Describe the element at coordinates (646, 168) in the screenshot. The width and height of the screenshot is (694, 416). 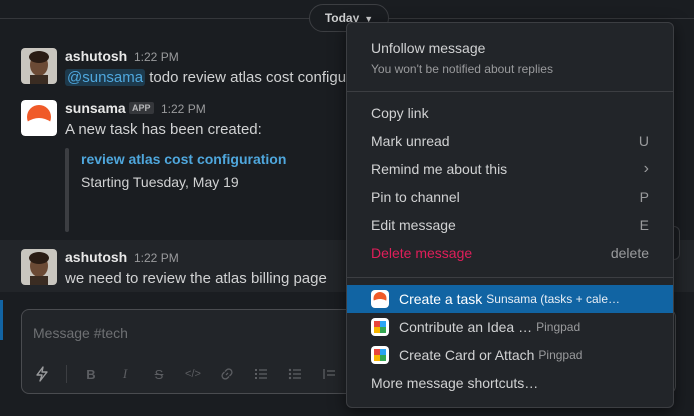
I see `chevron-right-icon: ›` at that location.